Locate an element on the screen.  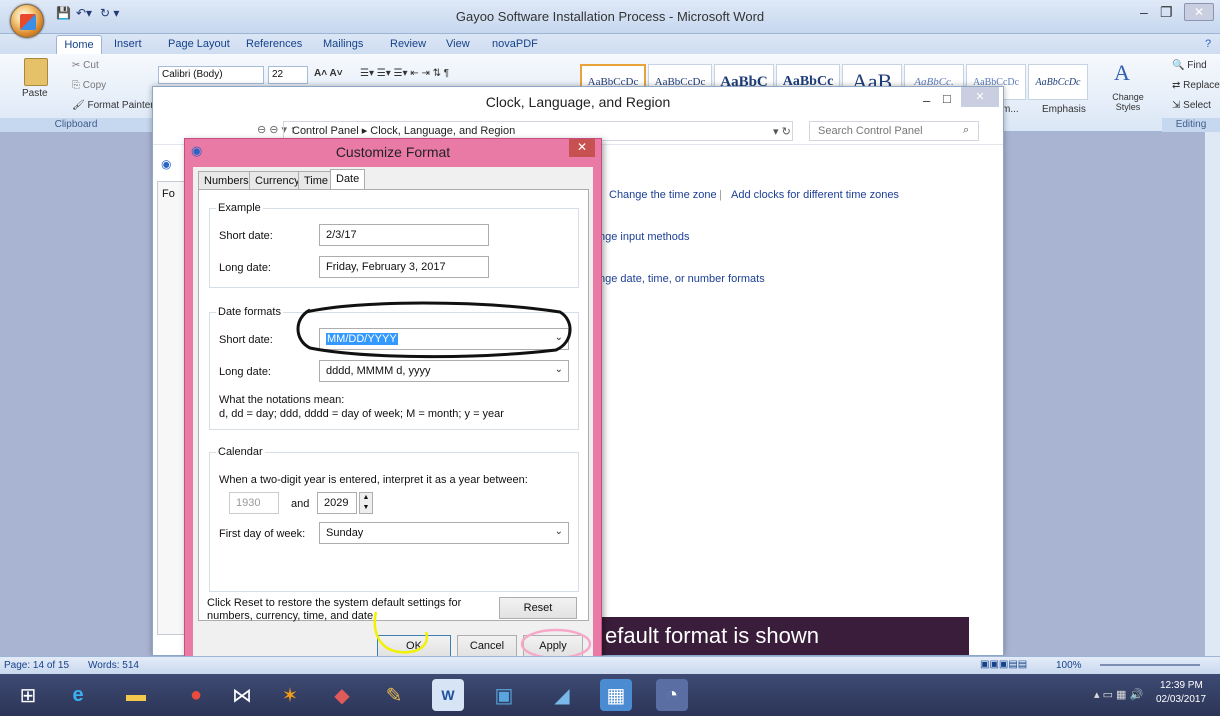
tab-date: Date is located at coordinates (348, 179).